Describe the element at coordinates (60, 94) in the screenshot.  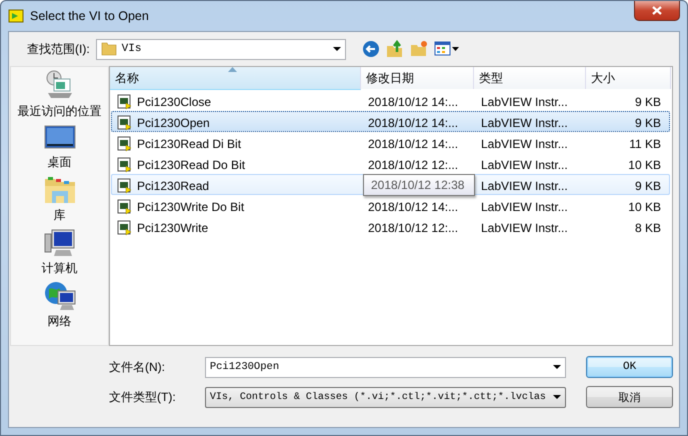
I see `place-item: 最近访问的位置` at that location.